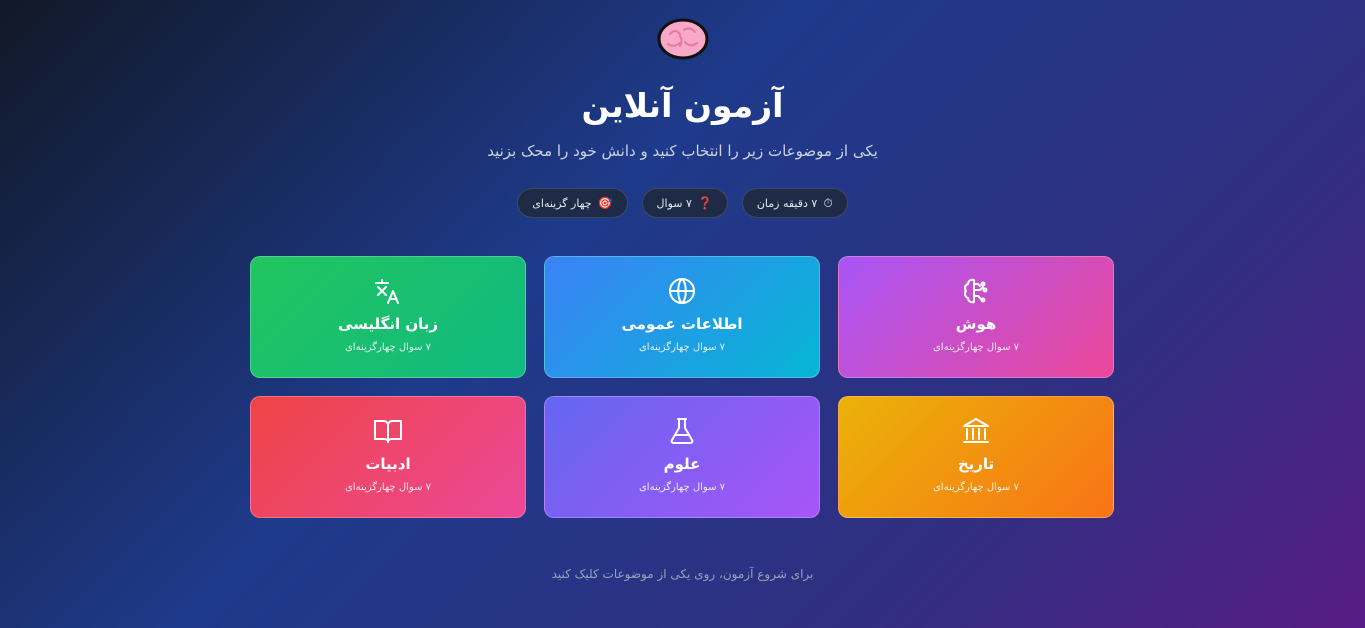 The width and height of the screenshot is (1365, 628). I want to click on category-name: تاریخ, so click(976, 464).